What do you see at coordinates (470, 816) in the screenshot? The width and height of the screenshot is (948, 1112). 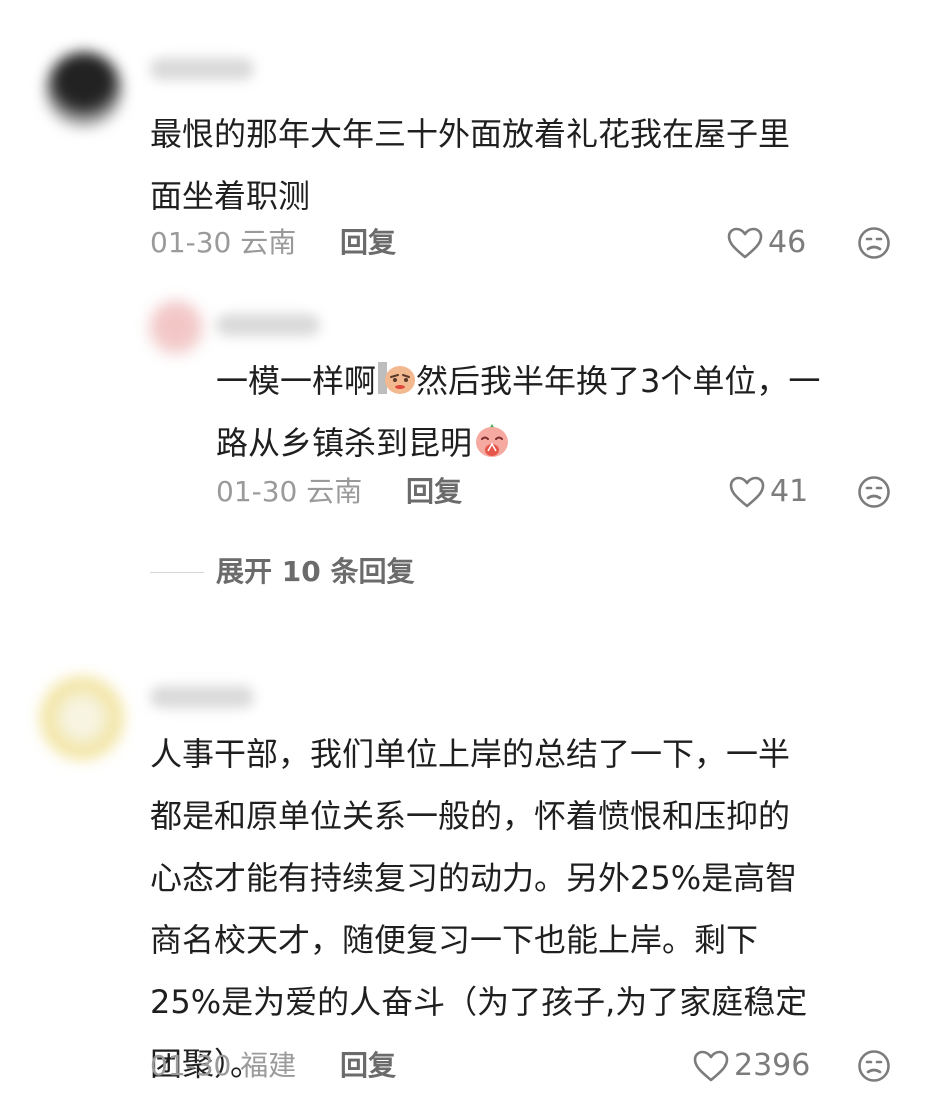 I see `comment-text-line: 都是和原单位关系一般的，怀着愤恨和压抑的` at bounding box center [470, 816].